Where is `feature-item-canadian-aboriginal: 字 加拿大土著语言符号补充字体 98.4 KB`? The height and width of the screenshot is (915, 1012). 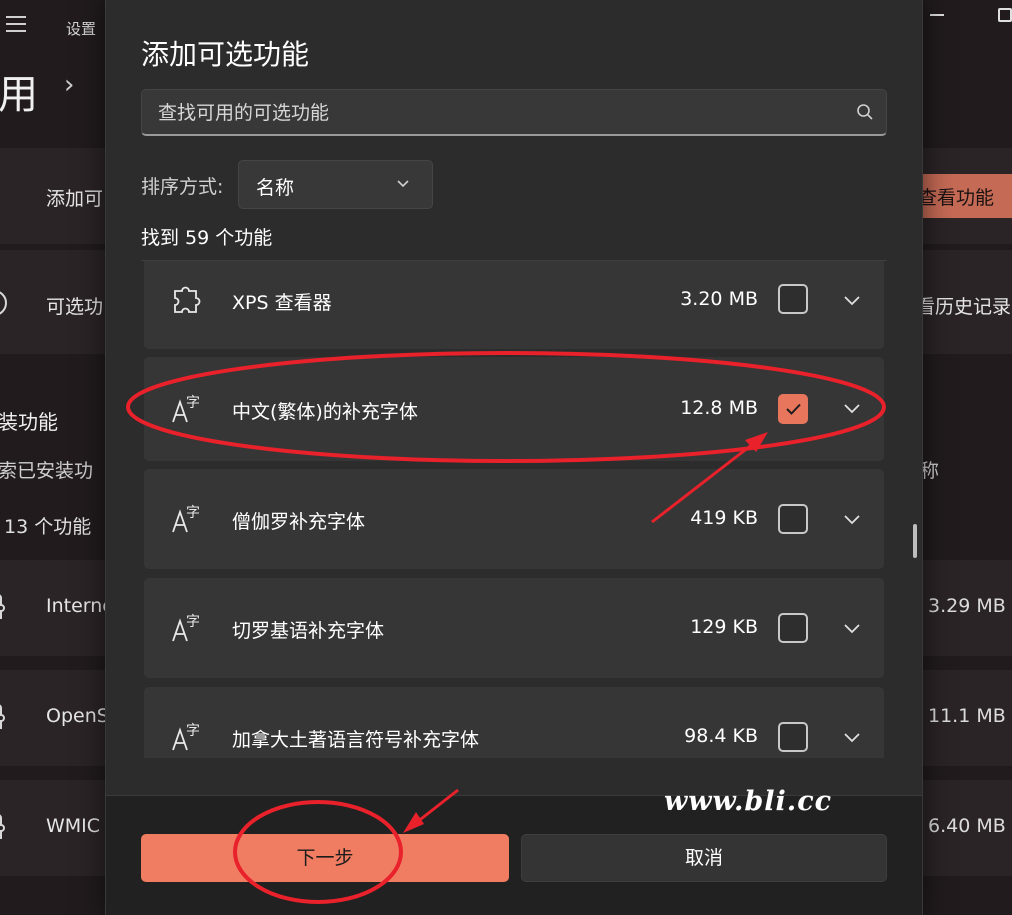
feature-item-canadian-aboriginal: 字 加拿大土著语言符号补充字体 98.4 KB is located at coordinates (514, 722).